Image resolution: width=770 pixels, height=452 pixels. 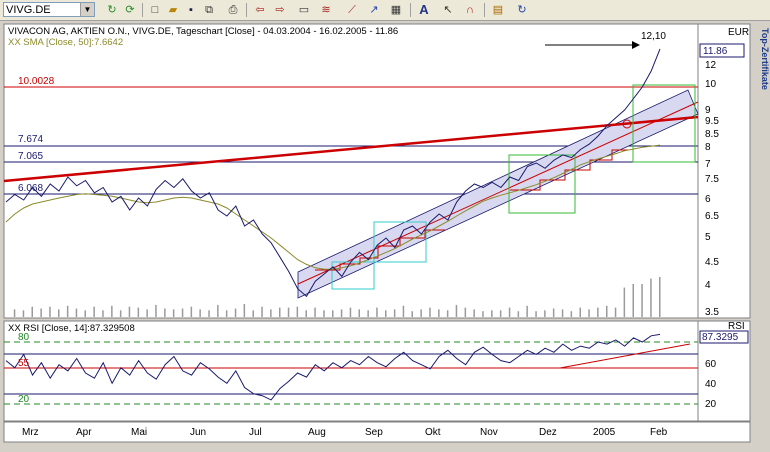 What do you see at coordinates (711, 364) in the screenshot?
I see `rsi-y-tick: 60` at bounding box center [711, 364].